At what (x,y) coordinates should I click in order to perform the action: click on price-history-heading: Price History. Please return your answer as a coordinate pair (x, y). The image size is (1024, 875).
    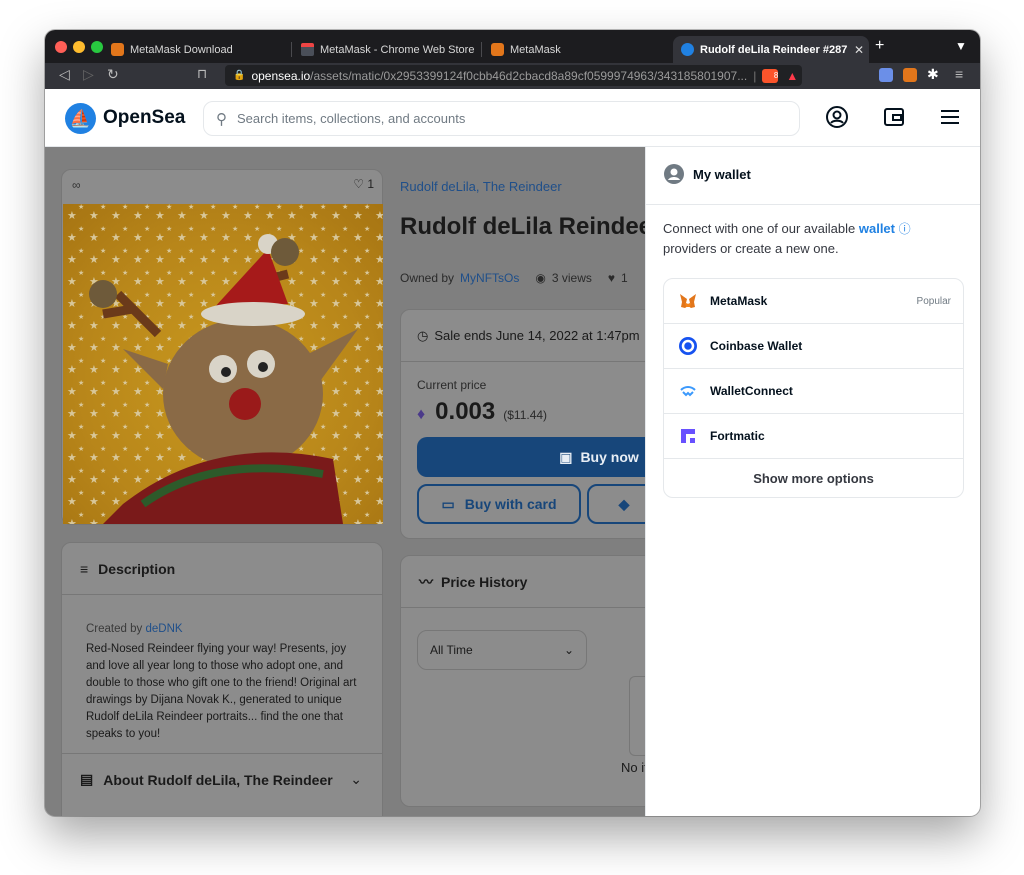
    Looking at the image, I should click on (484, 581).